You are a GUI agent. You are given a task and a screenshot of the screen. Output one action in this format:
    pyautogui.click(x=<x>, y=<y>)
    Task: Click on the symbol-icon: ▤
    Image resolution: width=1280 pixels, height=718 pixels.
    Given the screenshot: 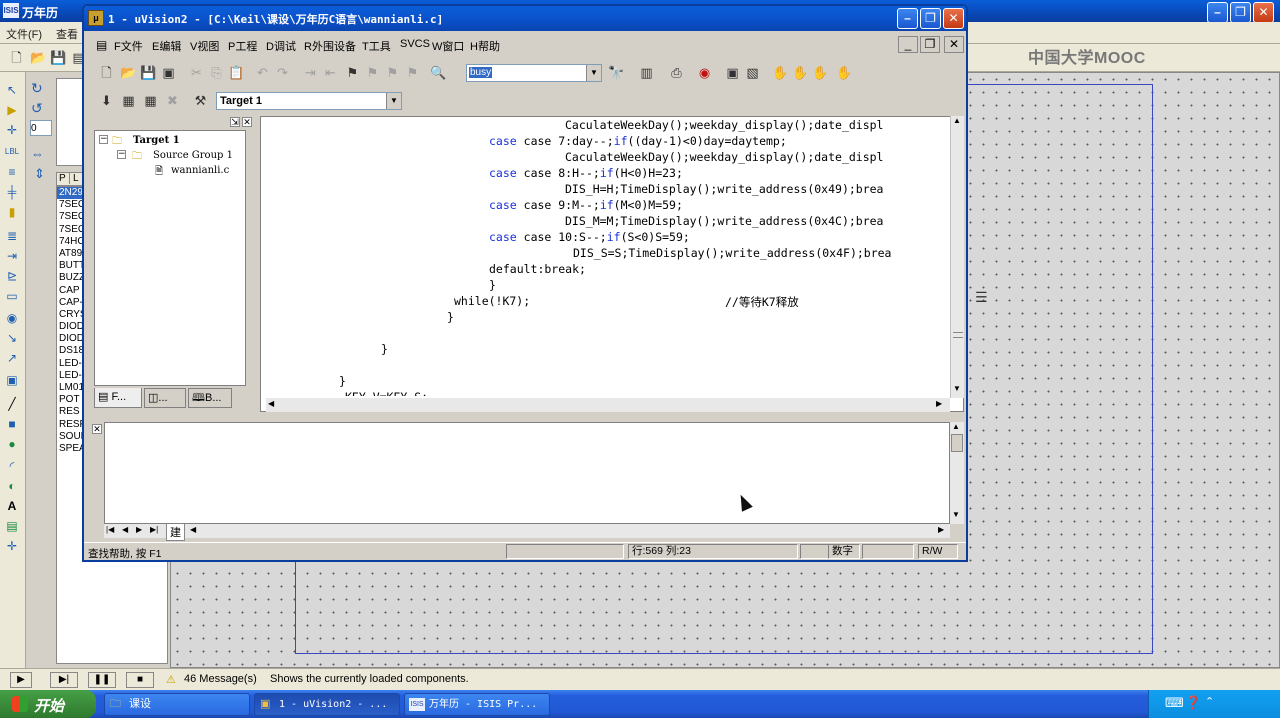 What is the action you would take?
    pyautogui.click(x=12, y=526)
    